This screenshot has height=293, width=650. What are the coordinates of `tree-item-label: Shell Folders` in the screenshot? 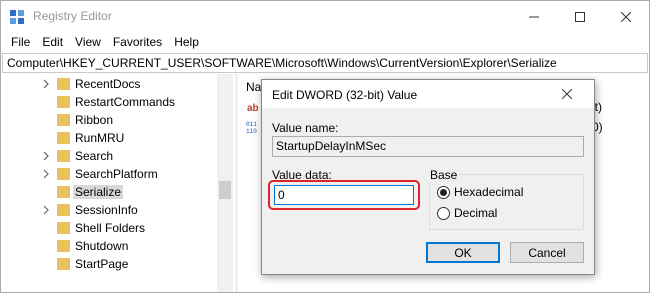 It's located at (110, 228).